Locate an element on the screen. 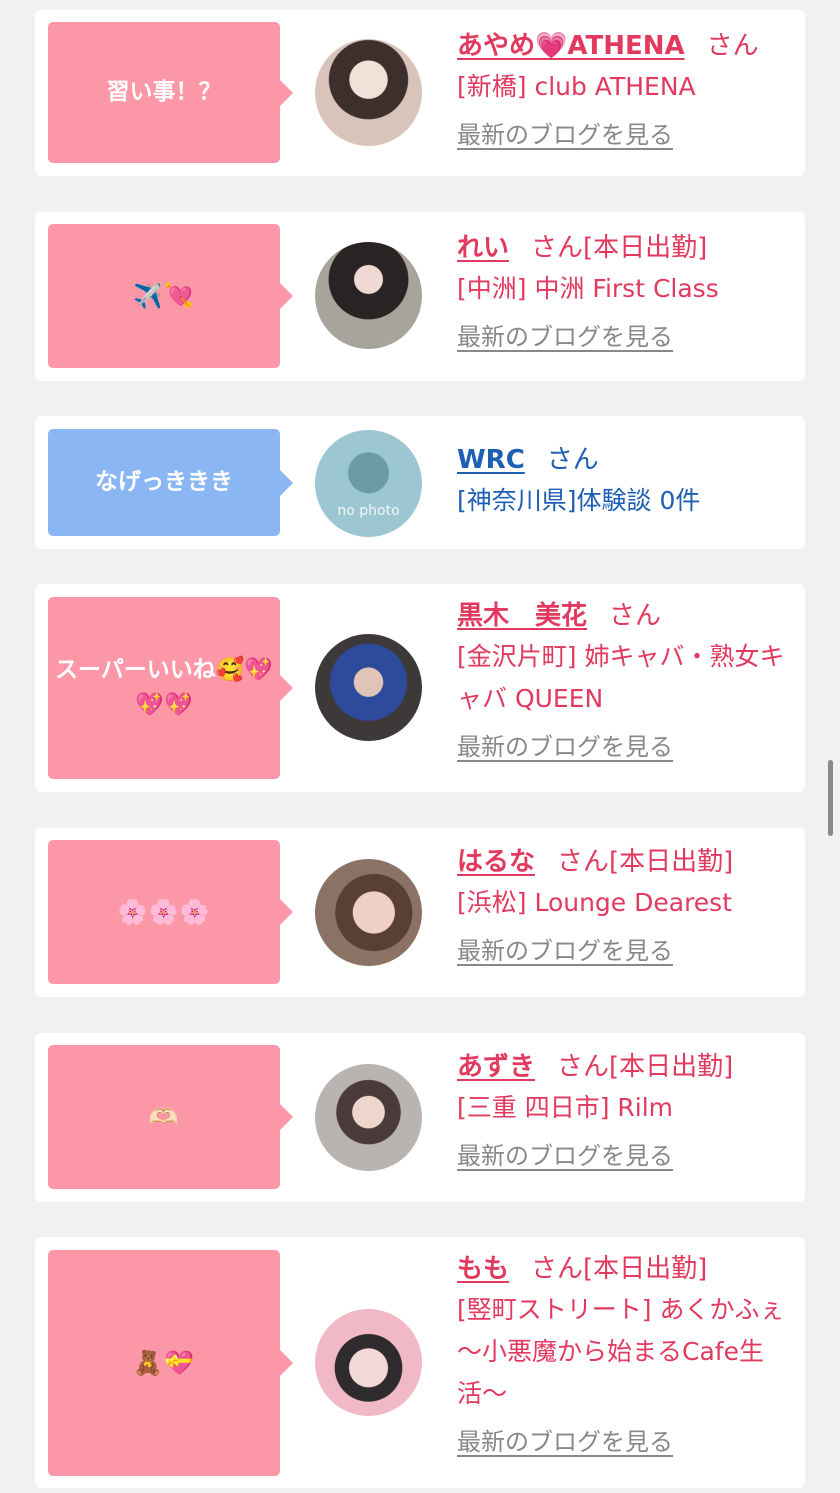 The image size is (840, 1493). no-photo-label: no photo is located at coordinates (368, 511).